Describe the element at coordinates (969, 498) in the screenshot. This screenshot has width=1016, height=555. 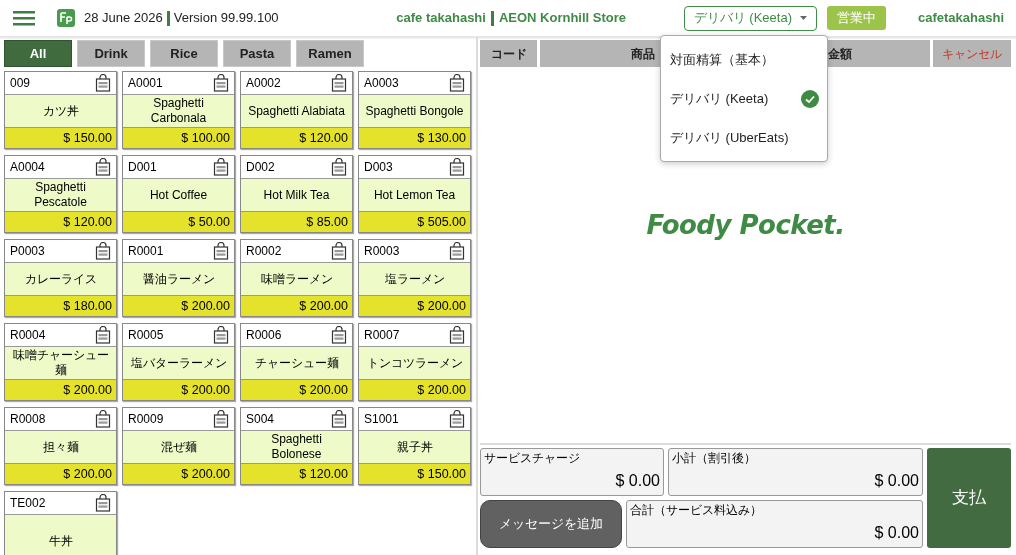
I see `pay-button: 支払` at that location.